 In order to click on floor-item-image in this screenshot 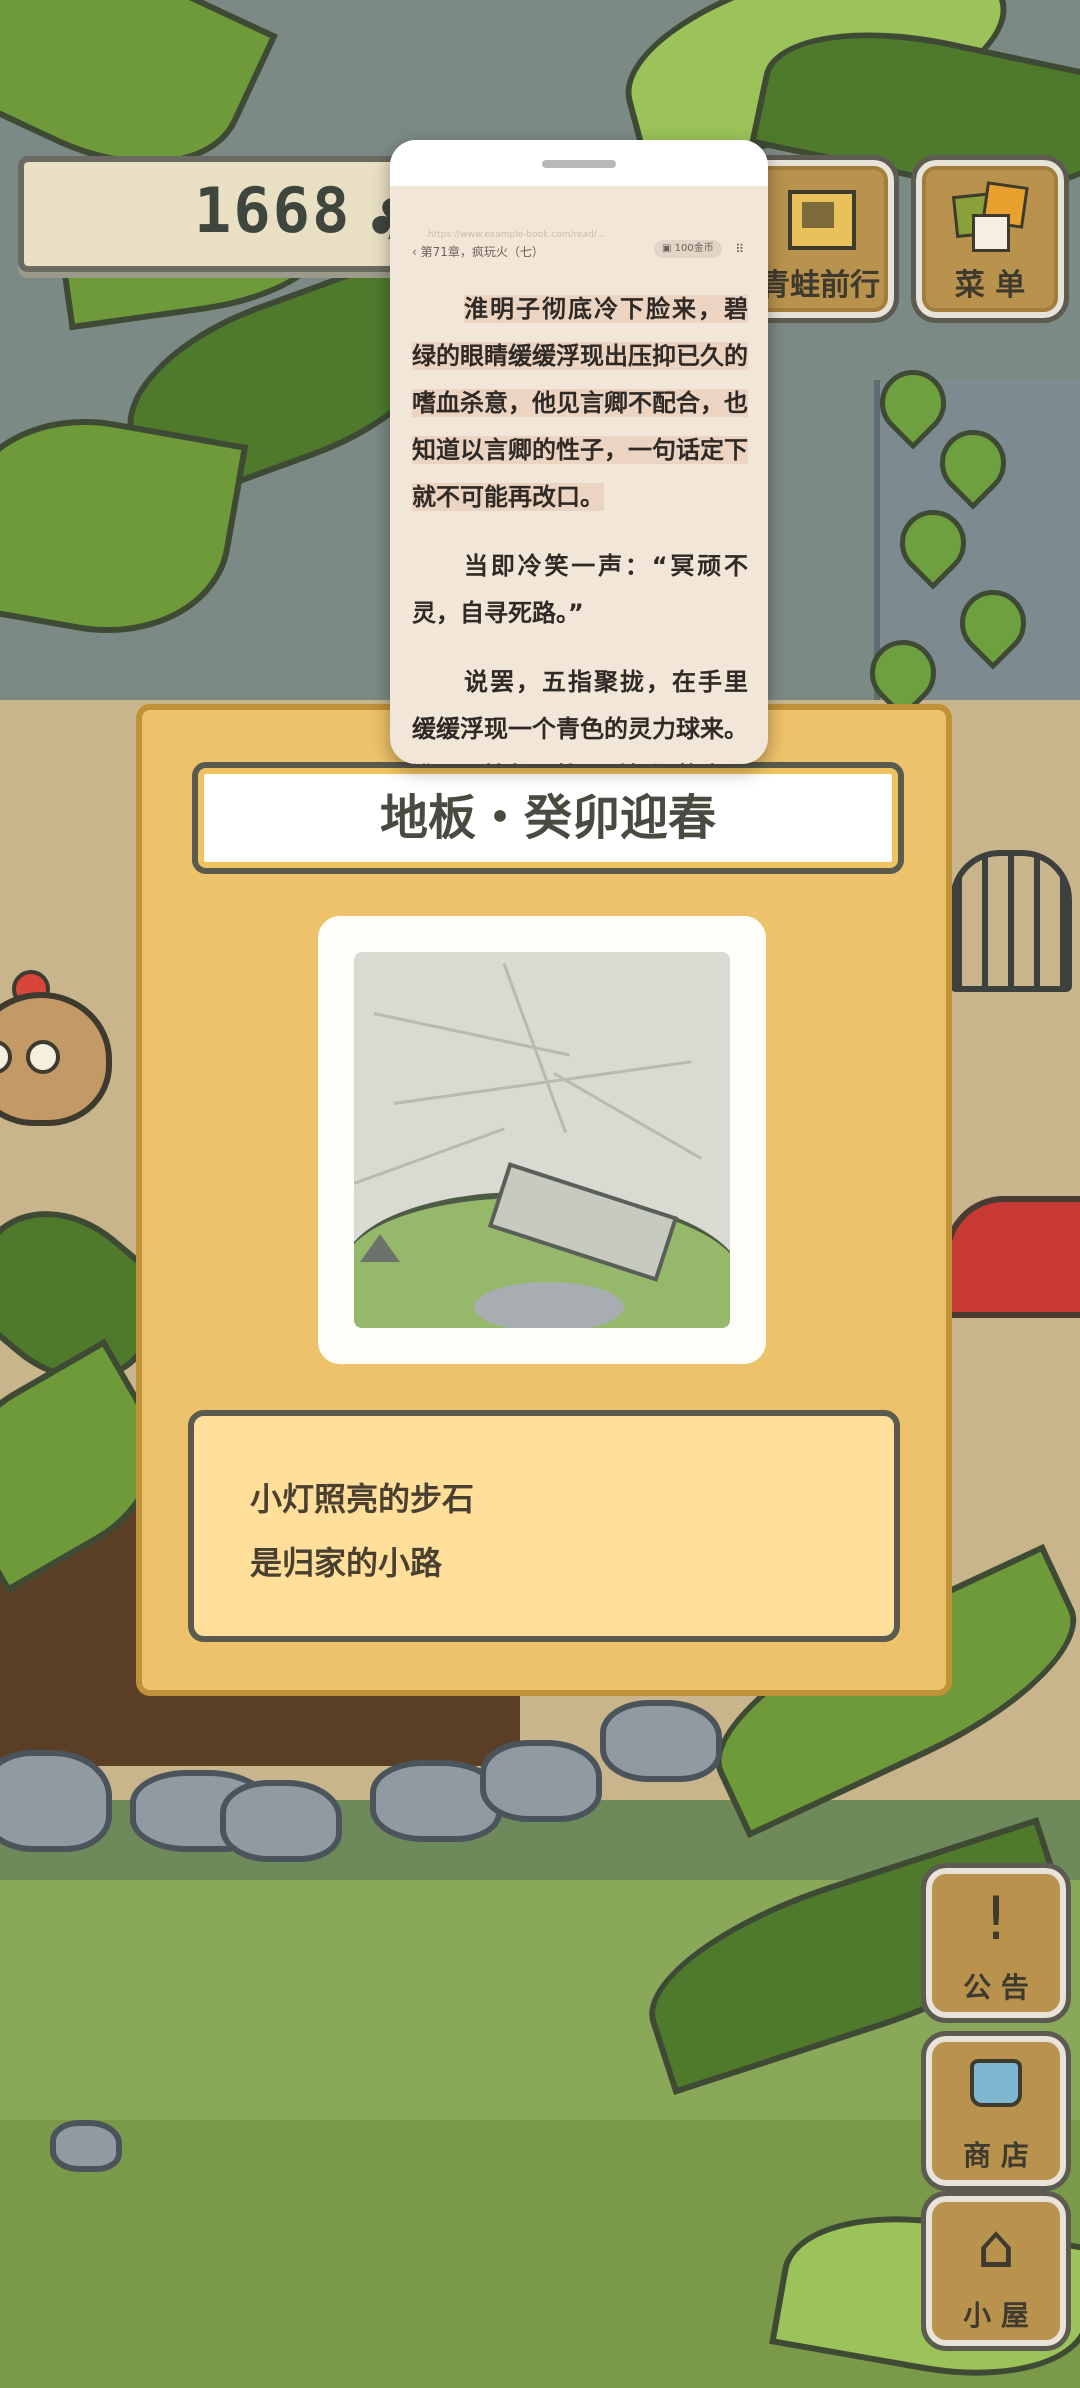, I will do `click(542, 1140)`.